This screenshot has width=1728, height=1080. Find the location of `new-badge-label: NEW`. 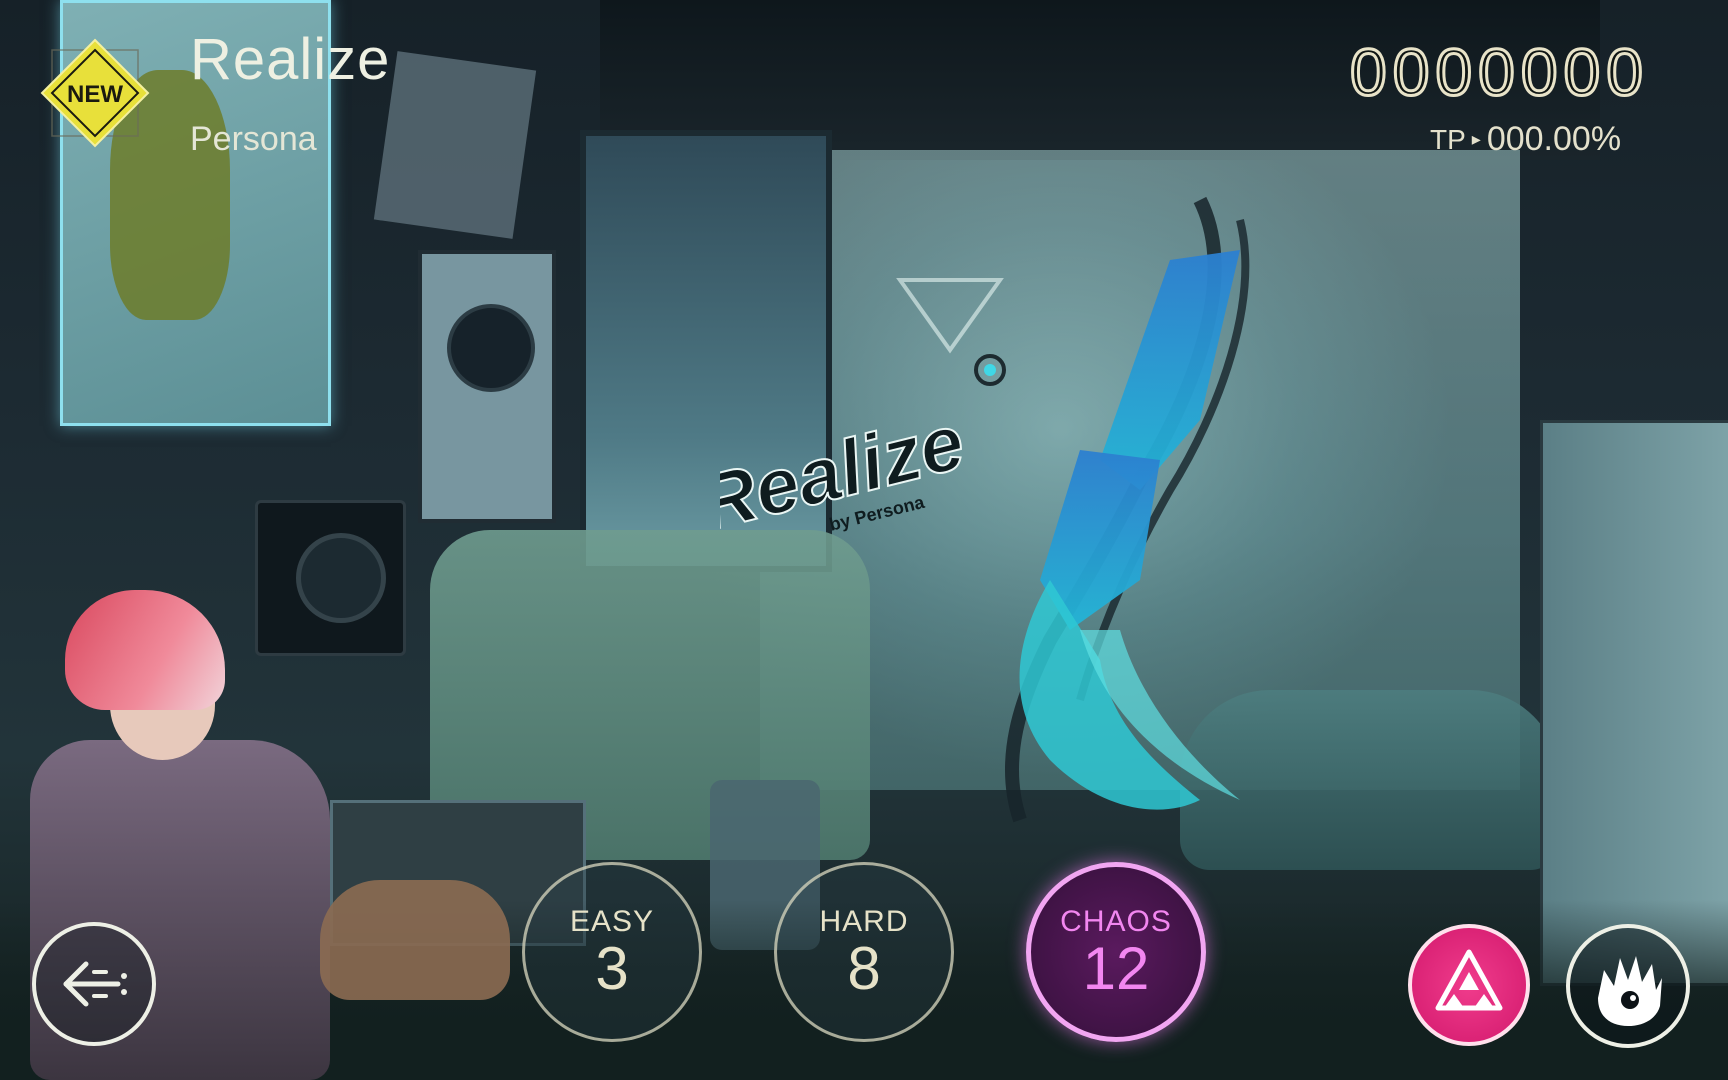

new-badge-label: NEW is located at coordinates (95, 94).